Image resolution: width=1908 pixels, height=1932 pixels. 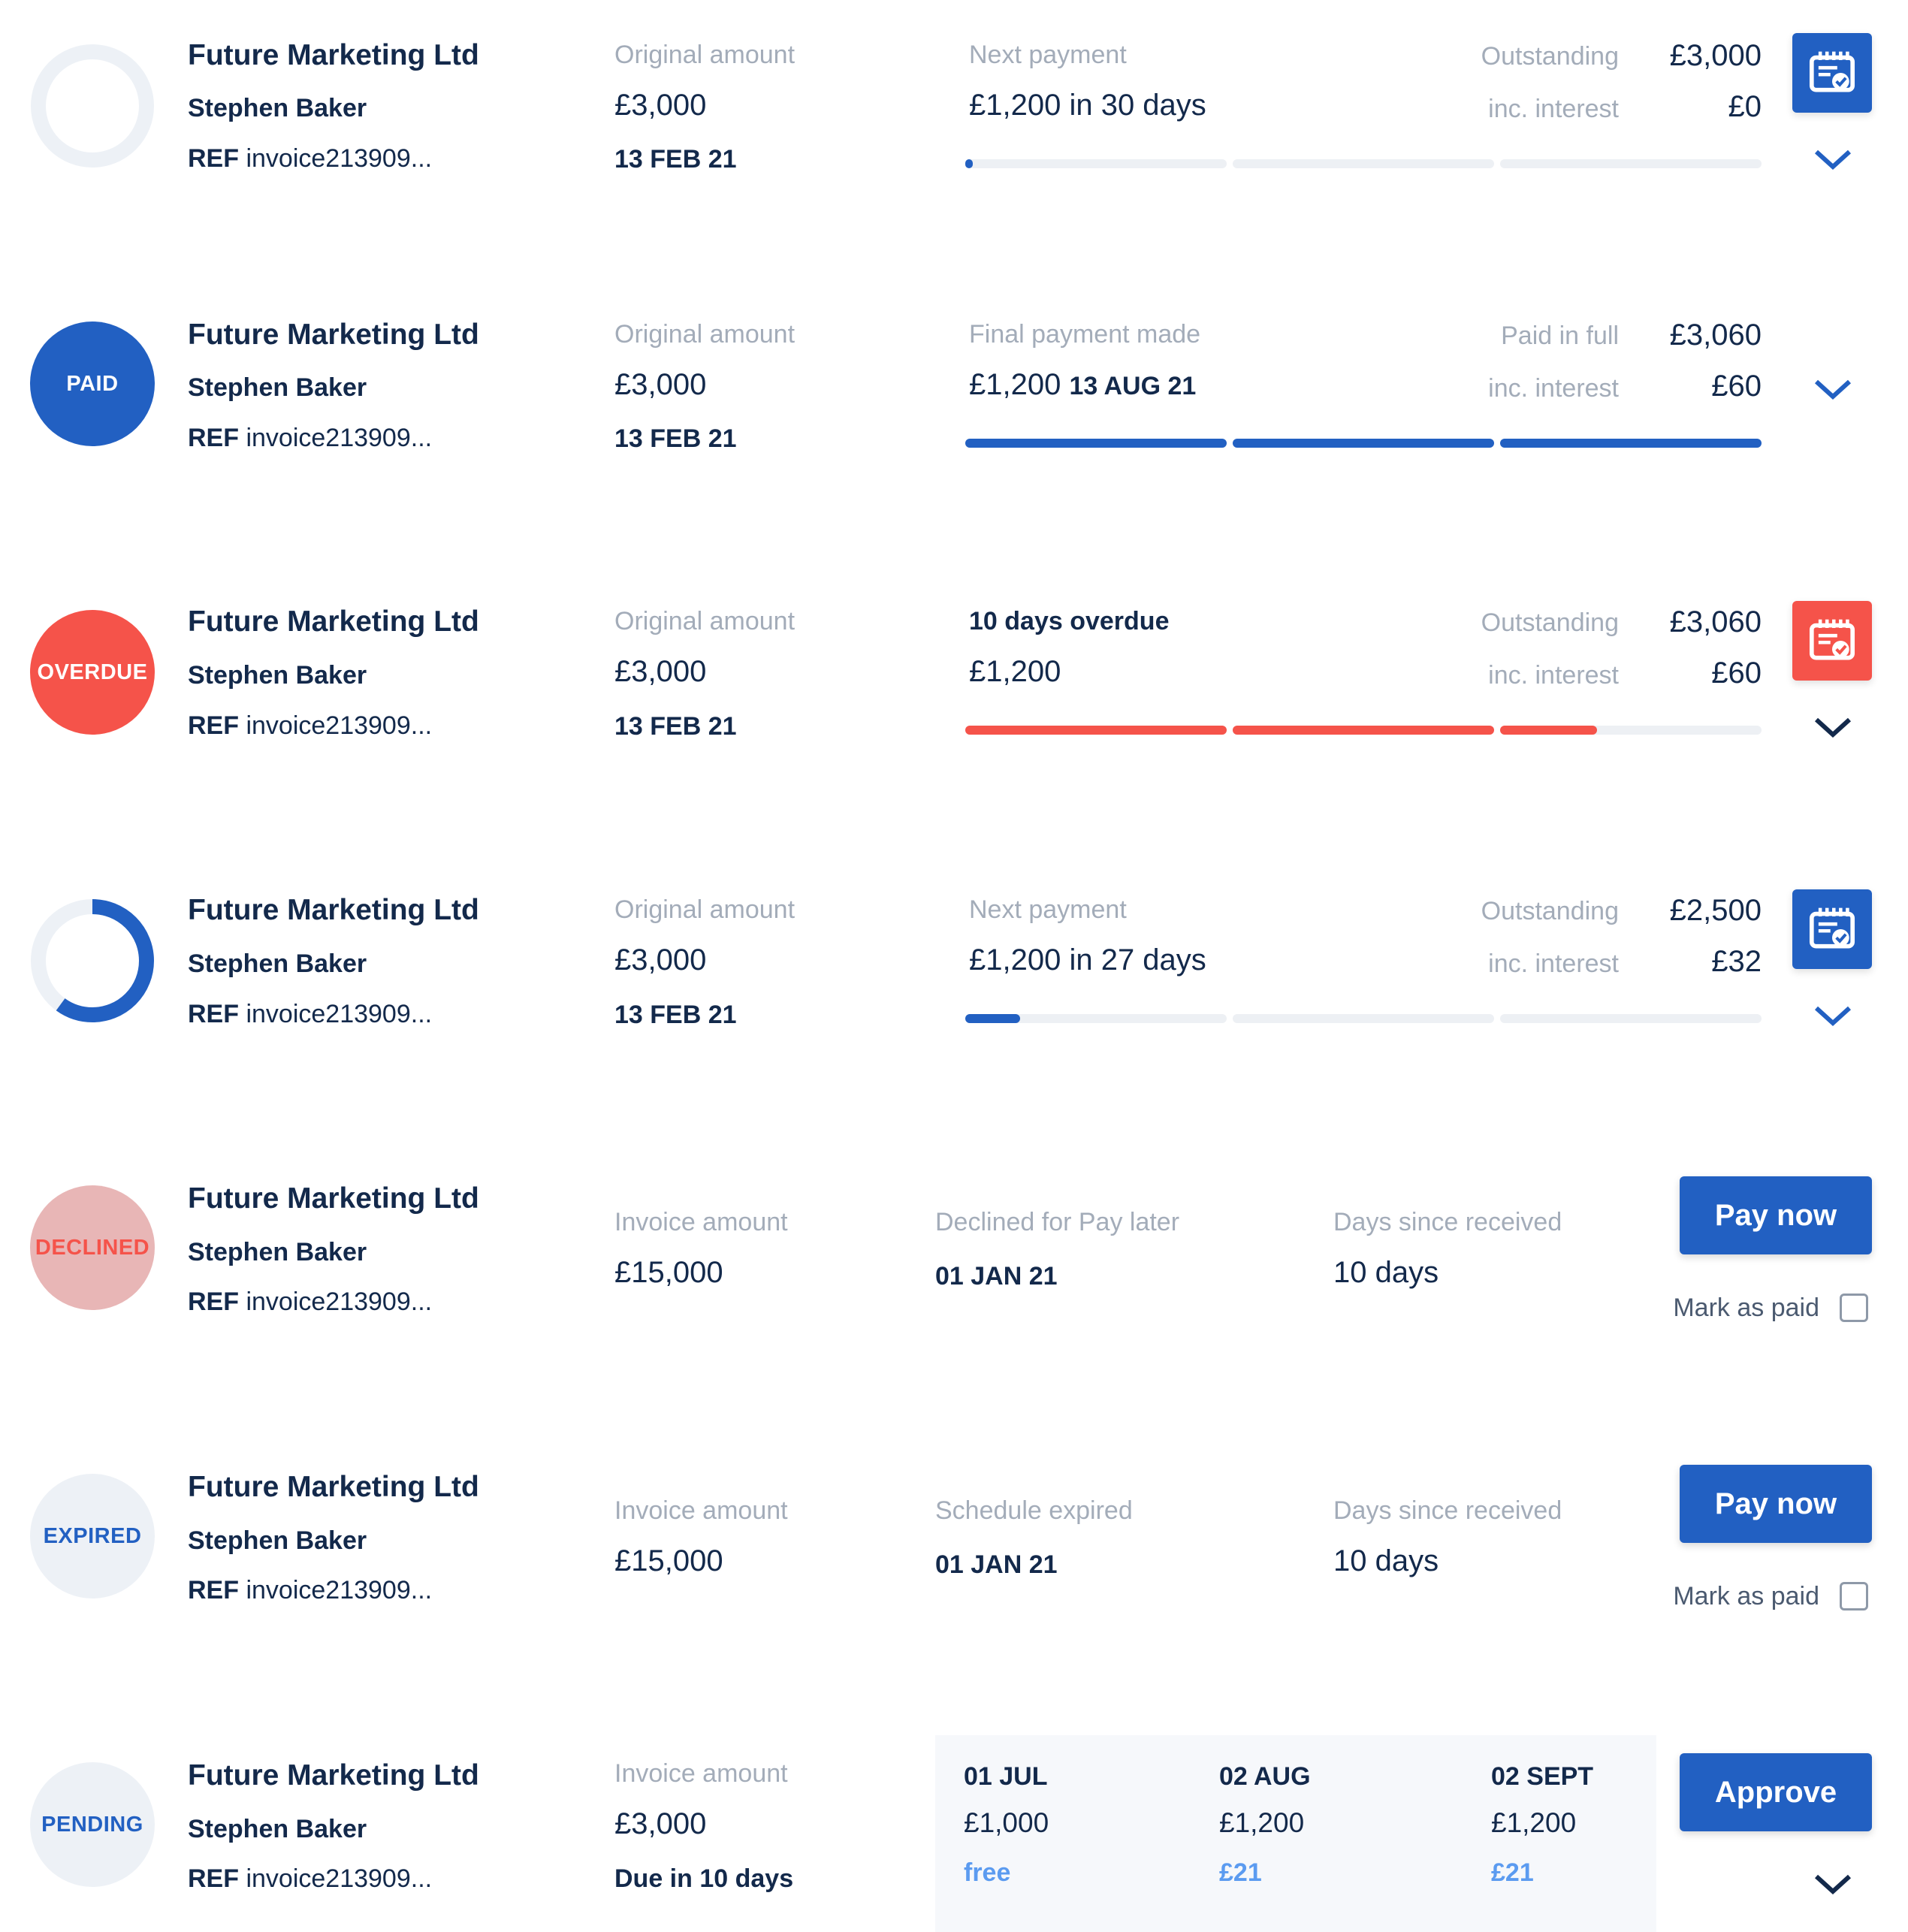 What do you see at coordinates (1034, 1511) in the screenshot?
I see `expired-label: Schedule expired` at bounding box center [1034, 1511].